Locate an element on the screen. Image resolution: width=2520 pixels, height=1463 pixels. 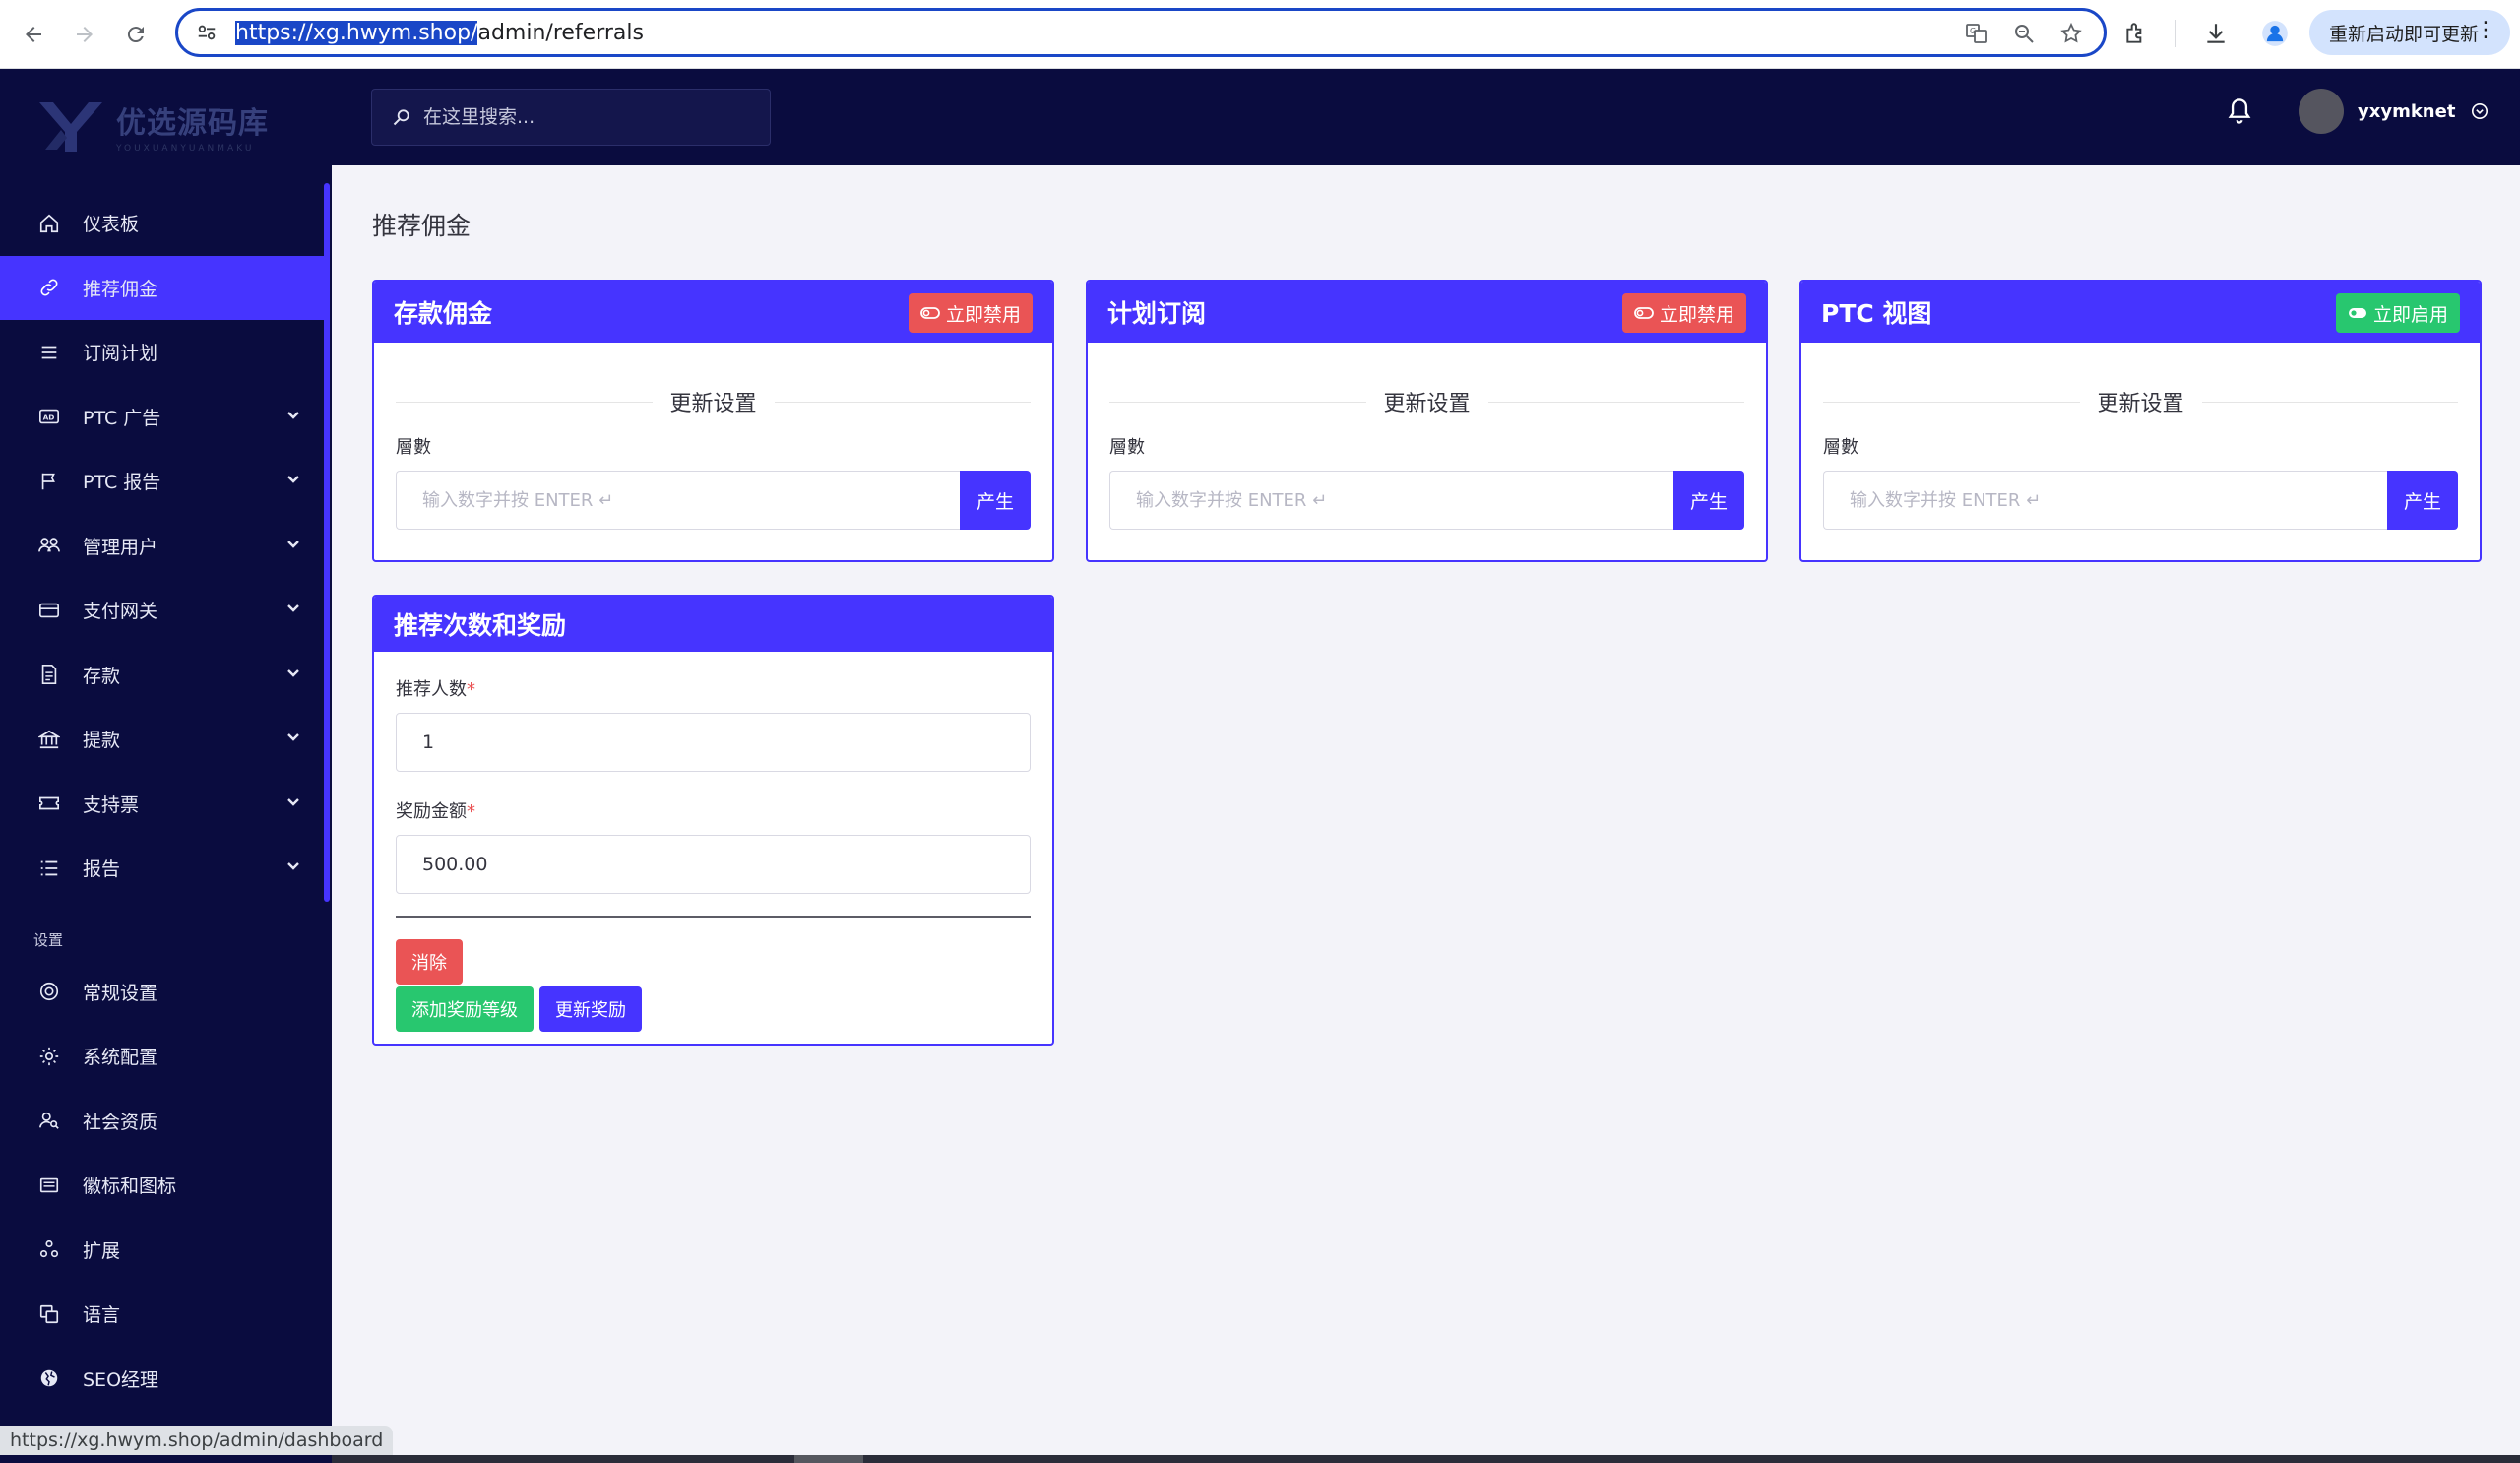
sidebar-item-ptc-ads: AD PTC 广告 is located at coordinates (162, 417).